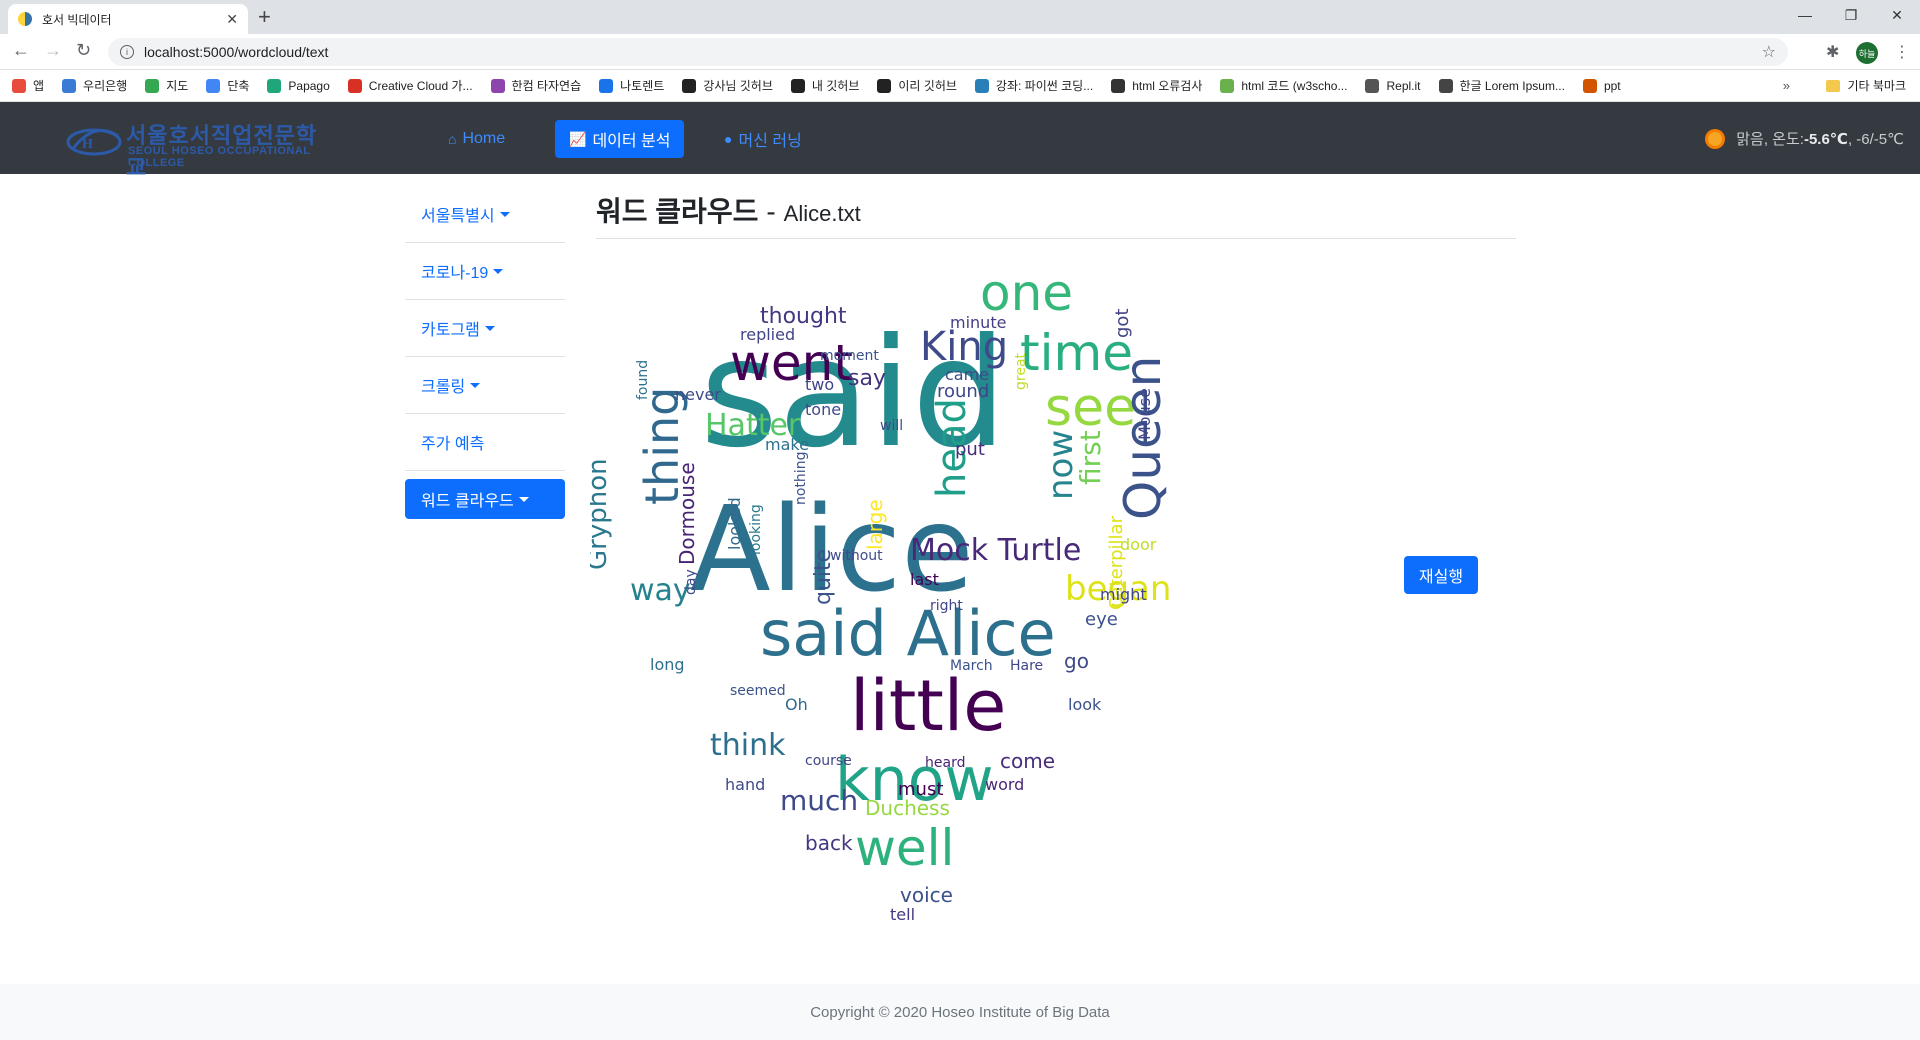  I want to click on close-window-icon: ✕, so click(1897, 15).